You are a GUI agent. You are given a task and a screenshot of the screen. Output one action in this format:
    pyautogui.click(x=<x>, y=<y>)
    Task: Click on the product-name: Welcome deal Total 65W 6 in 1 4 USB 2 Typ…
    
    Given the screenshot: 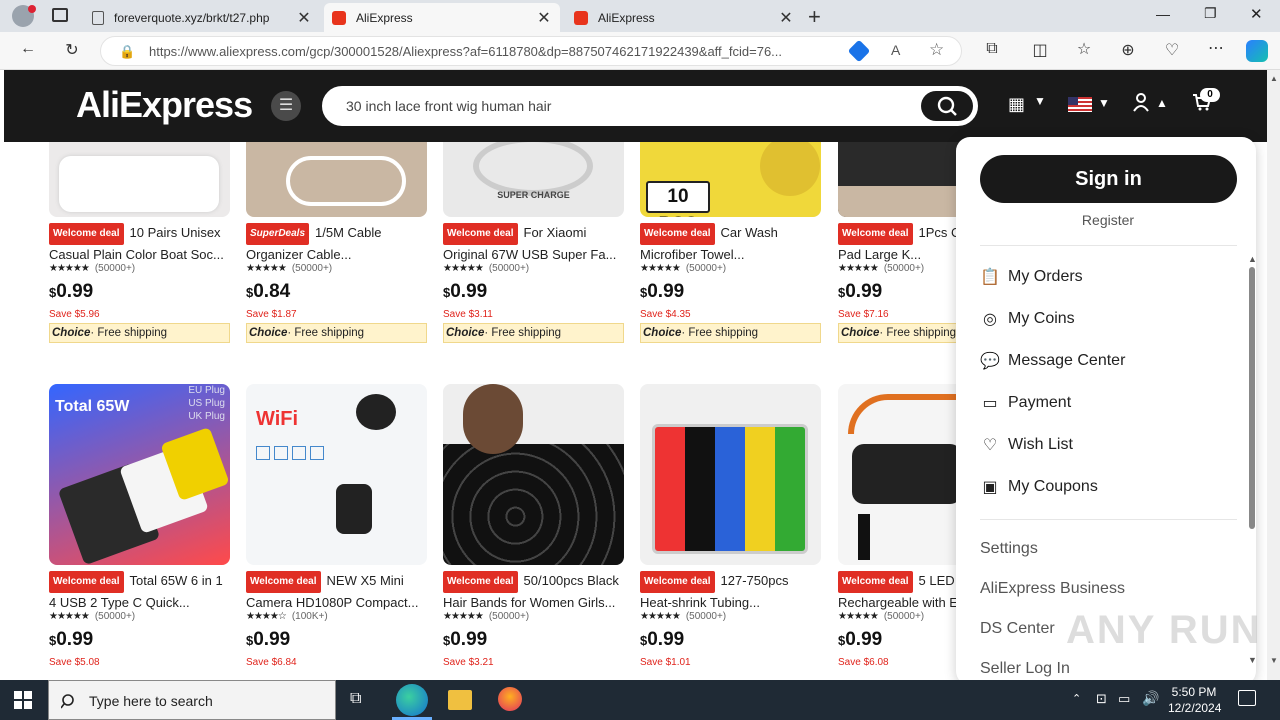 What is the action you would take?
    pyautogui.click(x=139, y=591)
    